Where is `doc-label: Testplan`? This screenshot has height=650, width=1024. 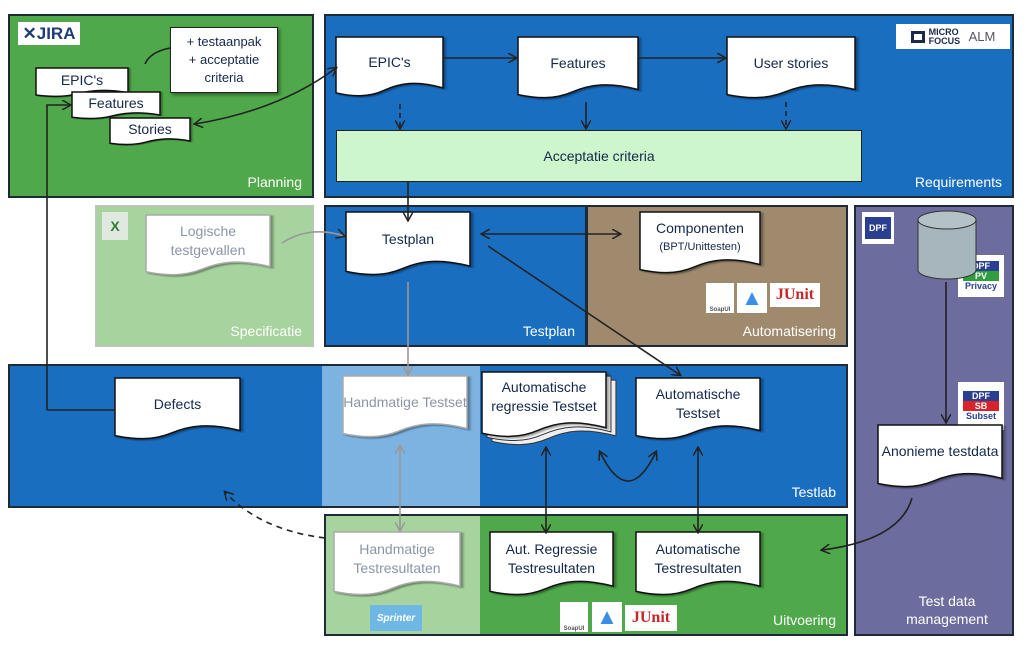
doc-label: Testplan is located at coordinates (408, 238).